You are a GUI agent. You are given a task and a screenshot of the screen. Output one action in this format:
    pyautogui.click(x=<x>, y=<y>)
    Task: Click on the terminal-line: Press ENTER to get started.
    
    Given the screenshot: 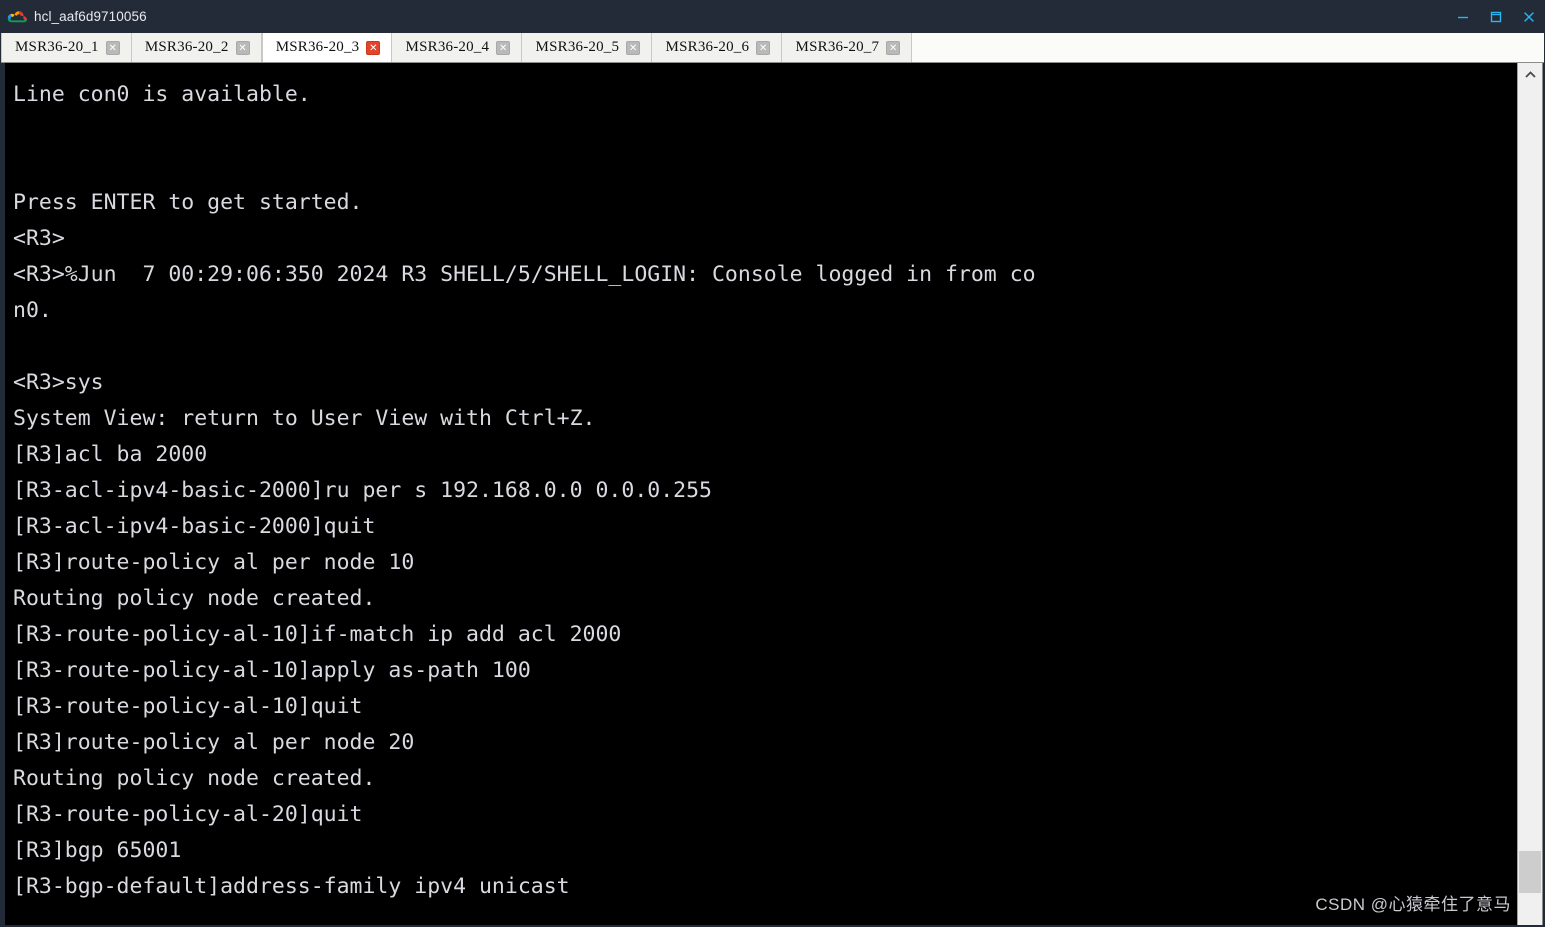 What is the action you would take?
    pyautogui.click(x=188, y=202)
    